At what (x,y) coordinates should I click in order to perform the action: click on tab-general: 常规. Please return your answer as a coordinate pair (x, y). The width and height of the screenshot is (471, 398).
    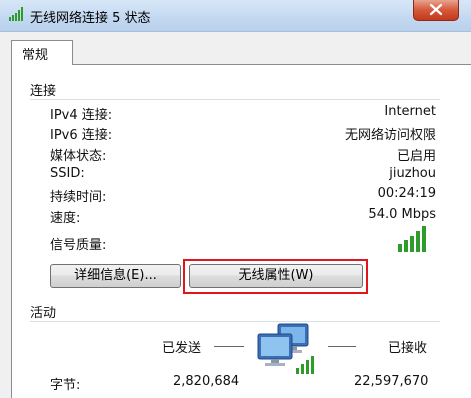
    Looking at the image, I should click on (42, 52).